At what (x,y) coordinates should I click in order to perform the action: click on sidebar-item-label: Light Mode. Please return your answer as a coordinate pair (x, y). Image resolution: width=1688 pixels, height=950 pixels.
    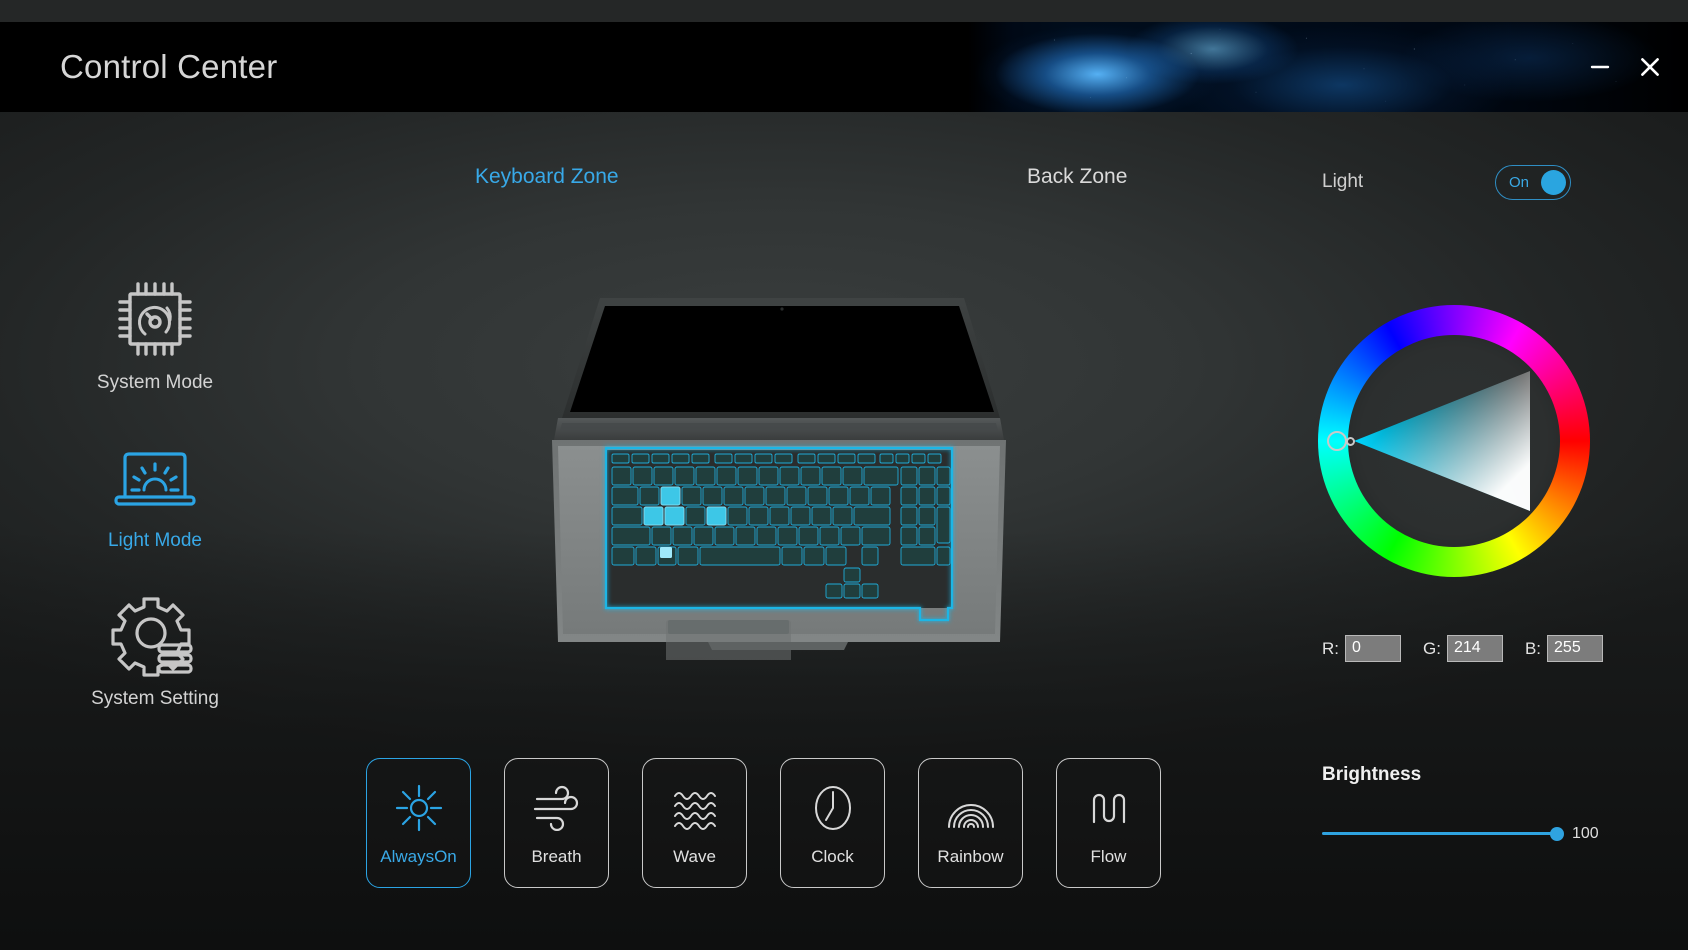
    Looking at the image, I should click on (154, 540).